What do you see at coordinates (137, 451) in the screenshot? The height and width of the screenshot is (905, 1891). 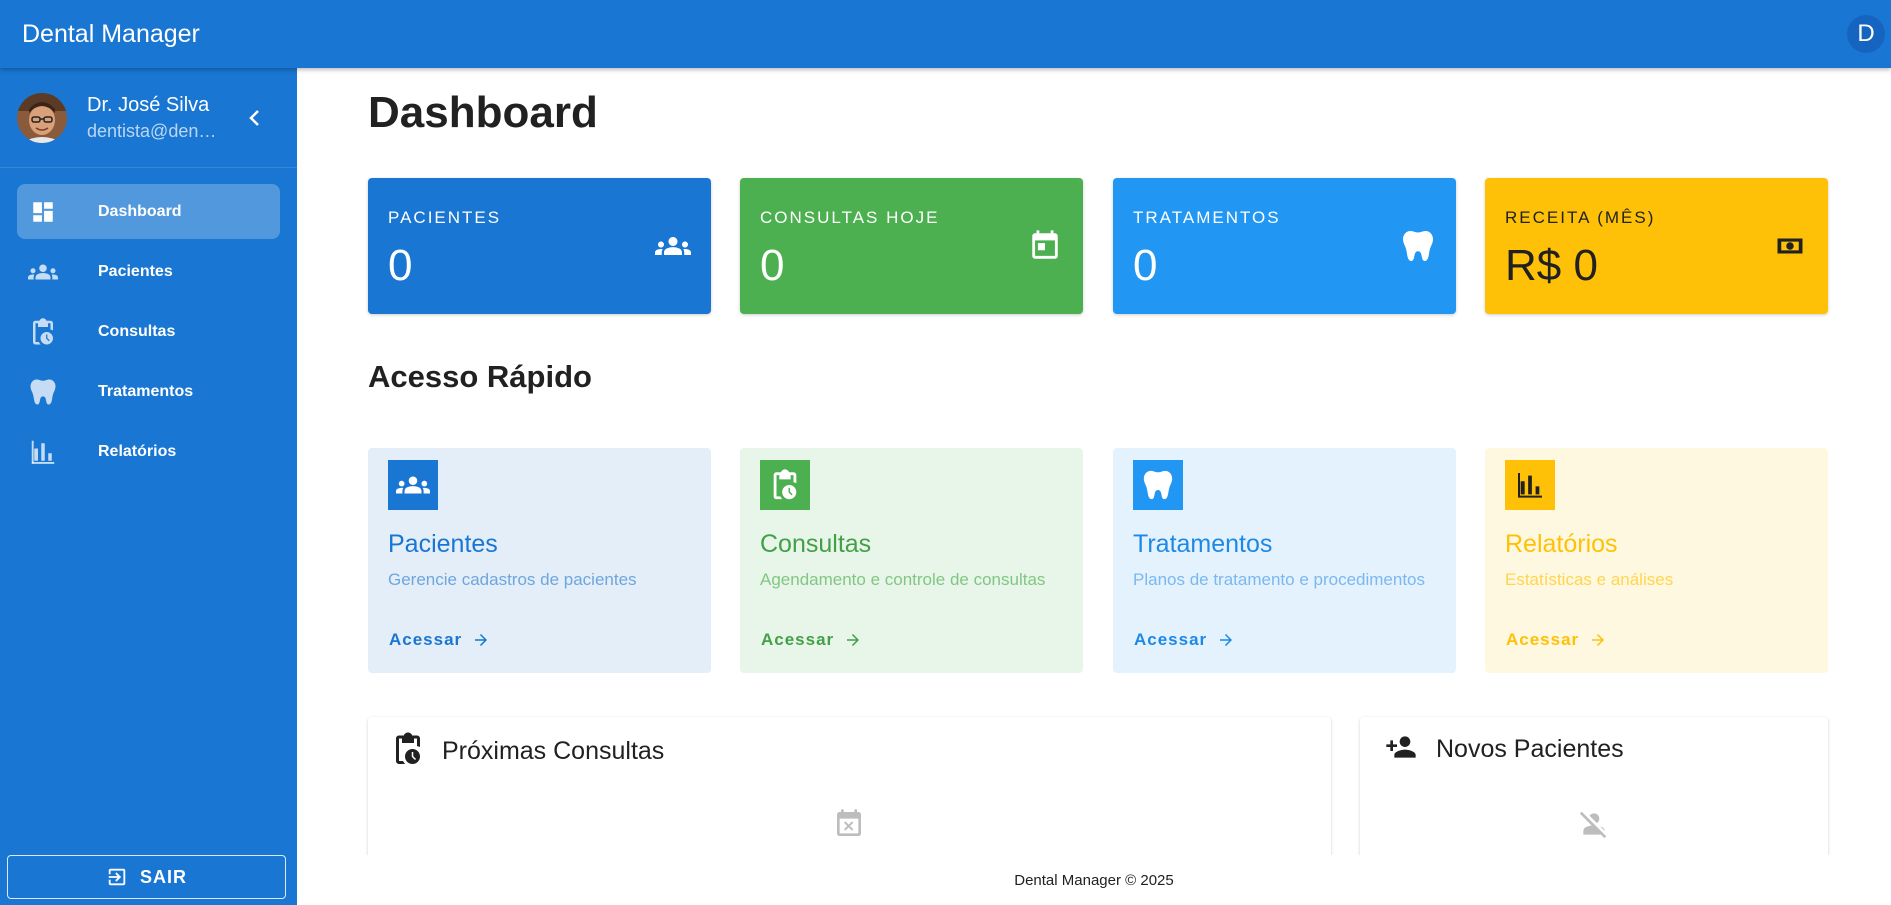 I see `sidebar-item-label: Relatórios` at bounding box center [137, 451].